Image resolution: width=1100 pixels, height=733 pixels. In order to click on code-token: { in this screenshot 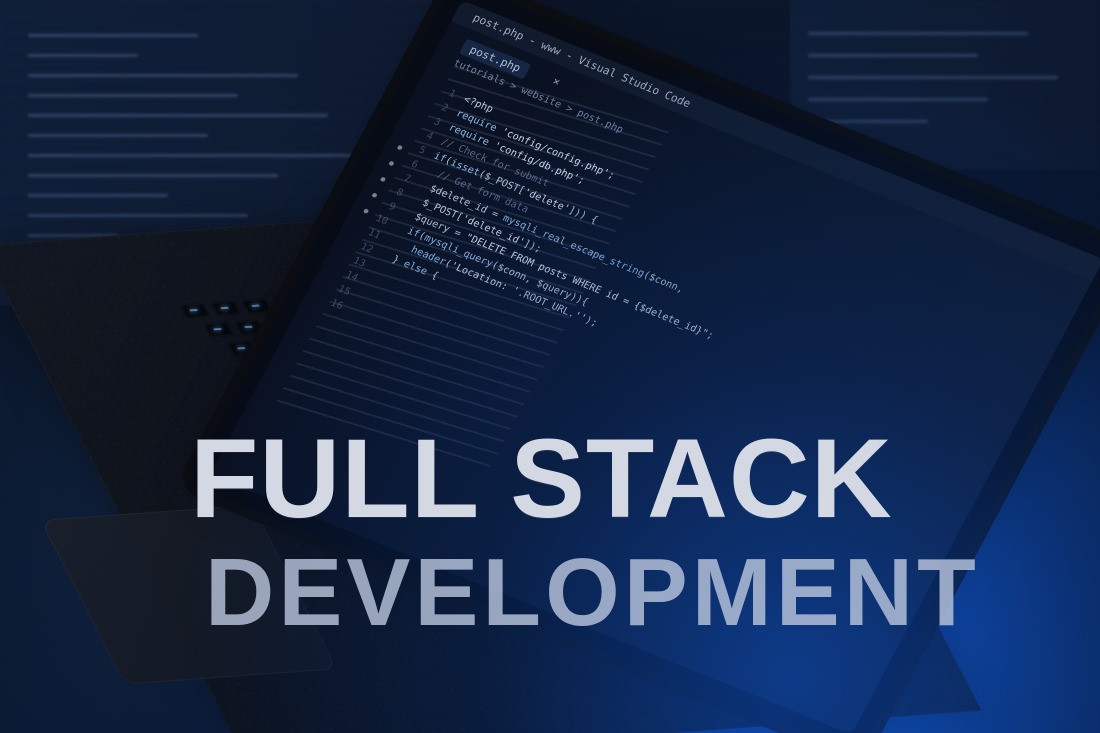, I will do `click(432, 274)`.